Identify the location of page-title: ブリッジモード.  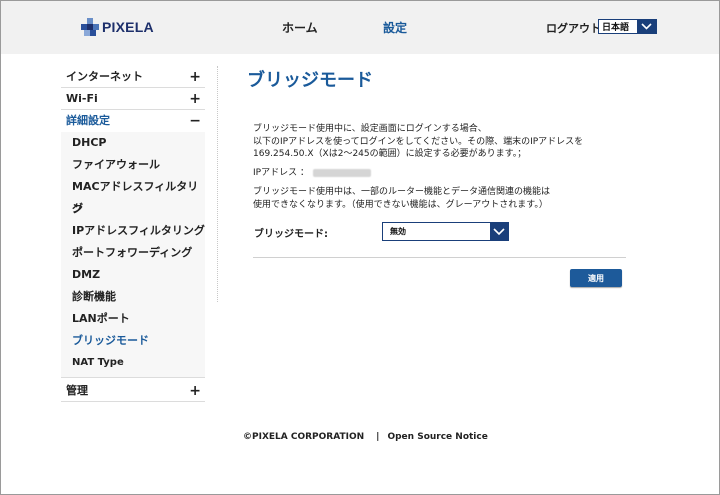
(310, 80).